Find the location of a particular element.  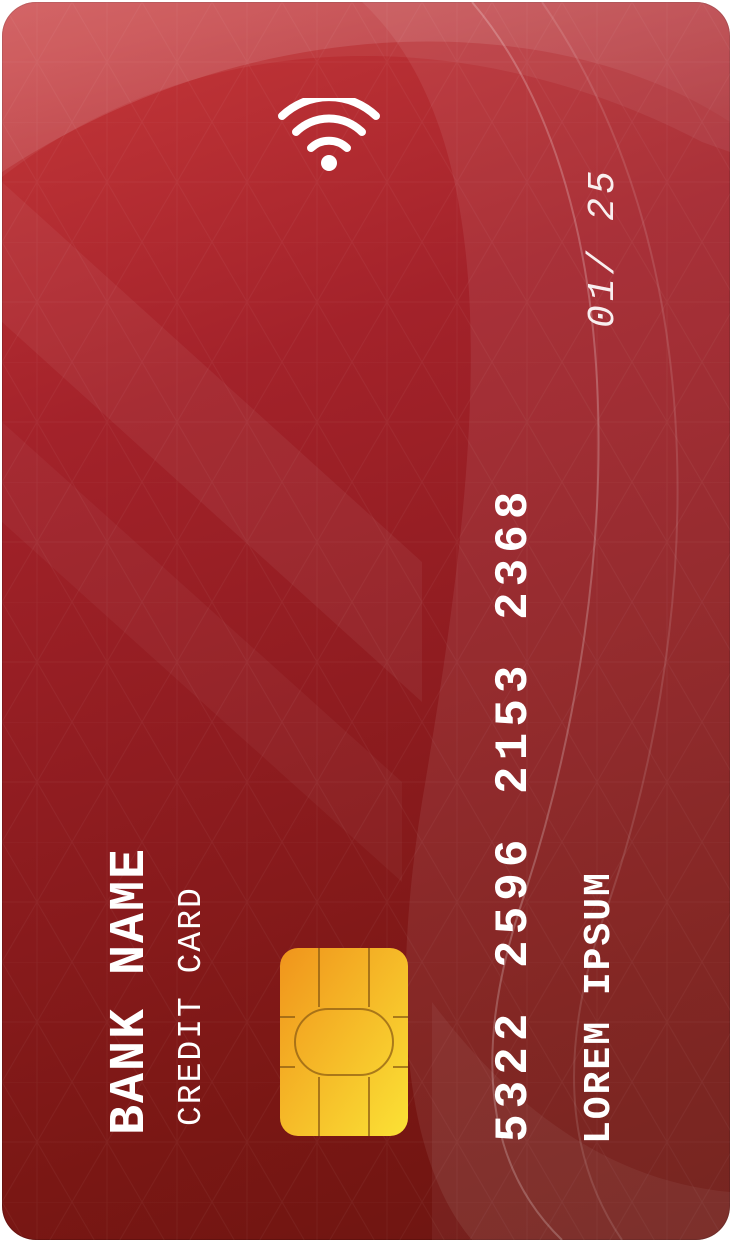

chip-icon is located at coordinates (344, 1042).